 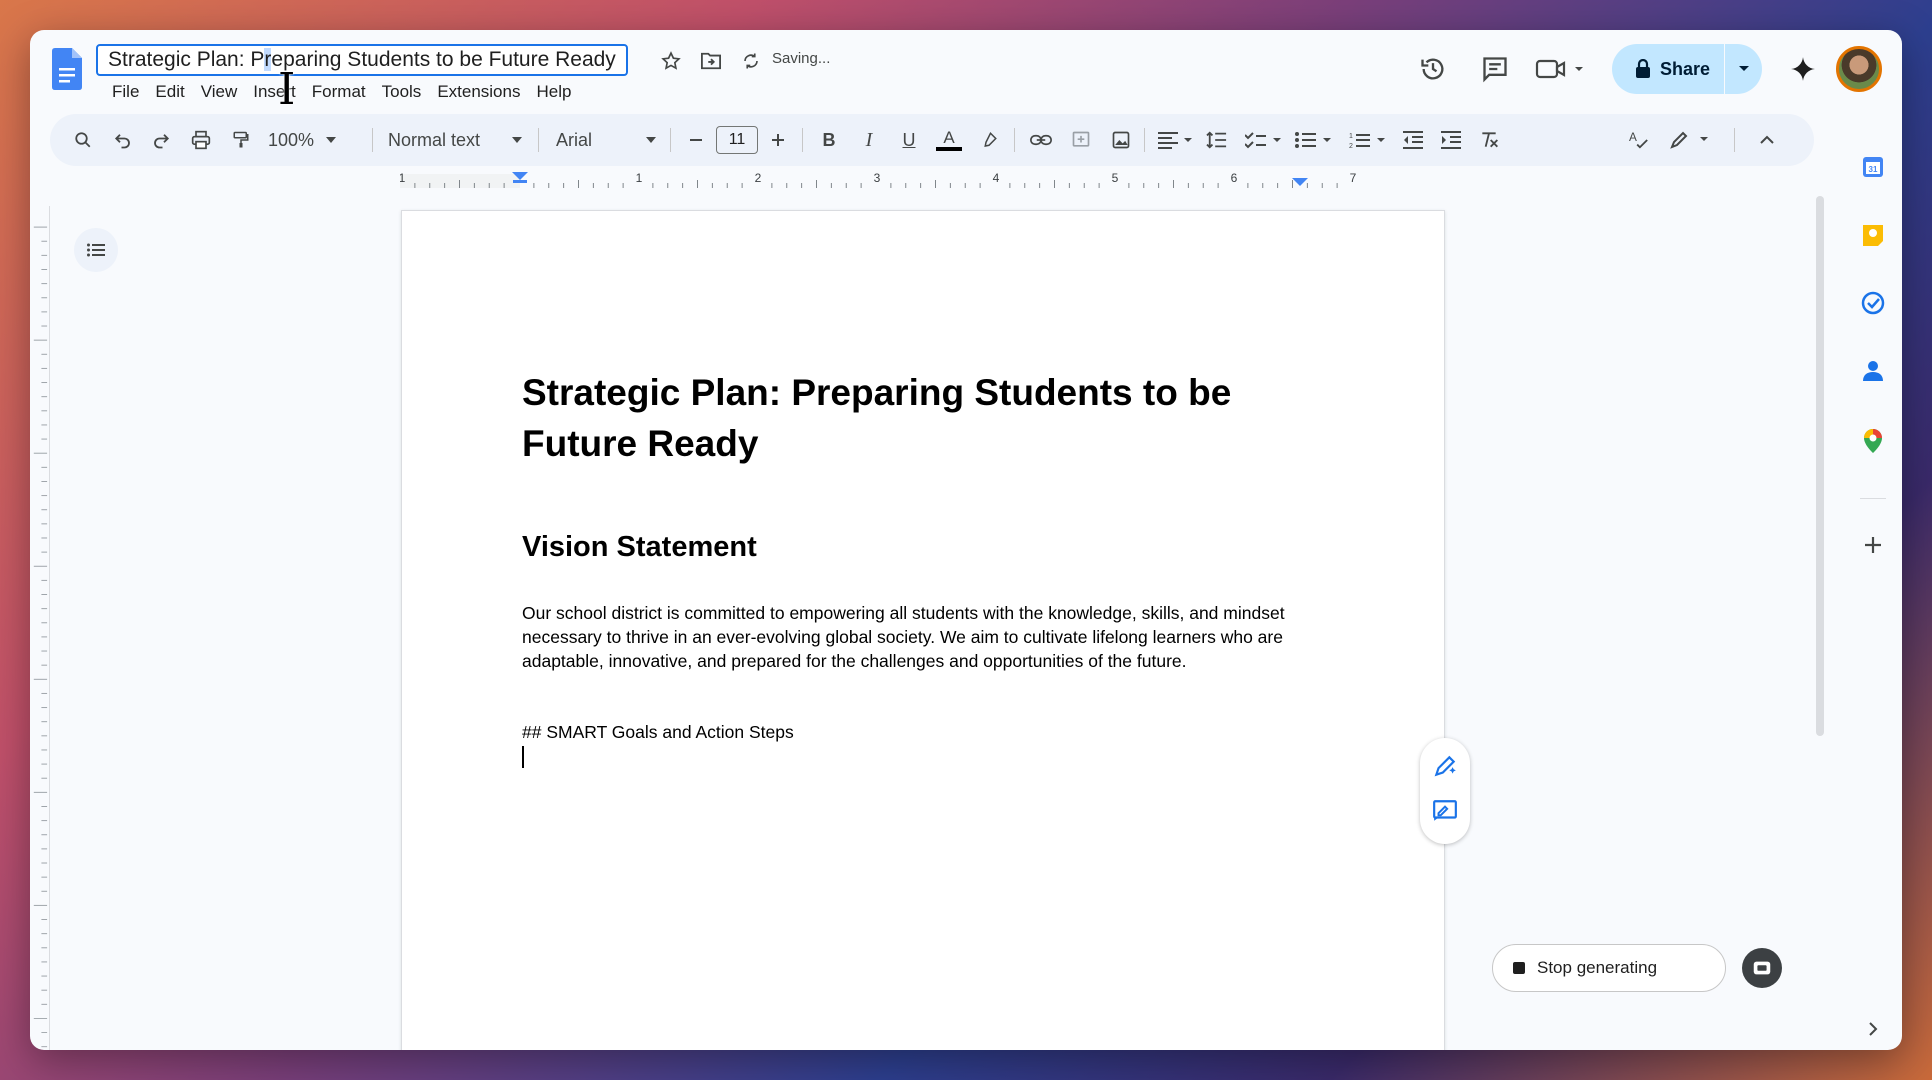 What do you see at coordinates (41, 628) in the screenshot?
I see `vertical-ruler` at bounding box center [41, 628].